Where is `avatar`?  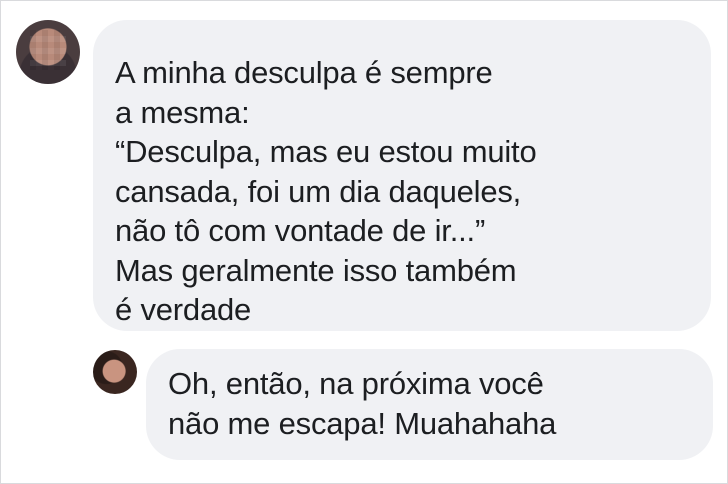
avatar is located at coordinates (48, 52).